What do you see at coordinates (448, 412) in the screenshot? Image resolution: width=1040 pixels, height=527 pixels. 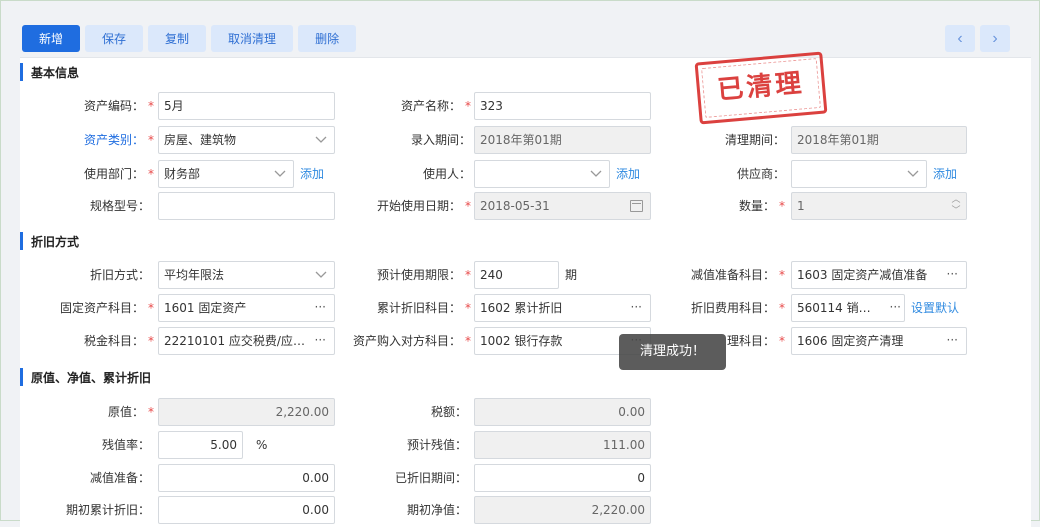 I see `tax-amount-label: 税额：` at bounding box center [448, 412].